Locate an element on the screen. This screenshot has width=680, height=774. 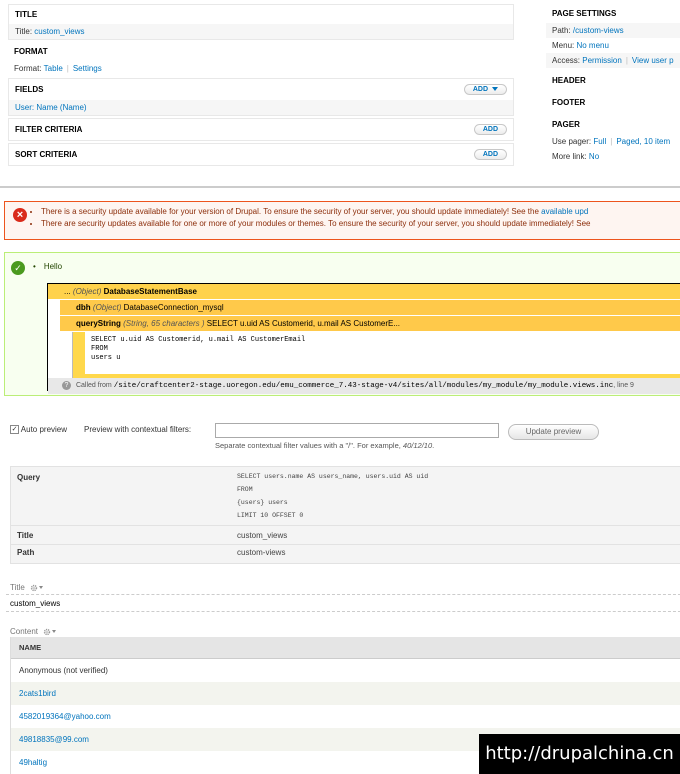
krumo-root-row: ... (Object) DatabaseStatementBase is located at coordinates (364, 292).